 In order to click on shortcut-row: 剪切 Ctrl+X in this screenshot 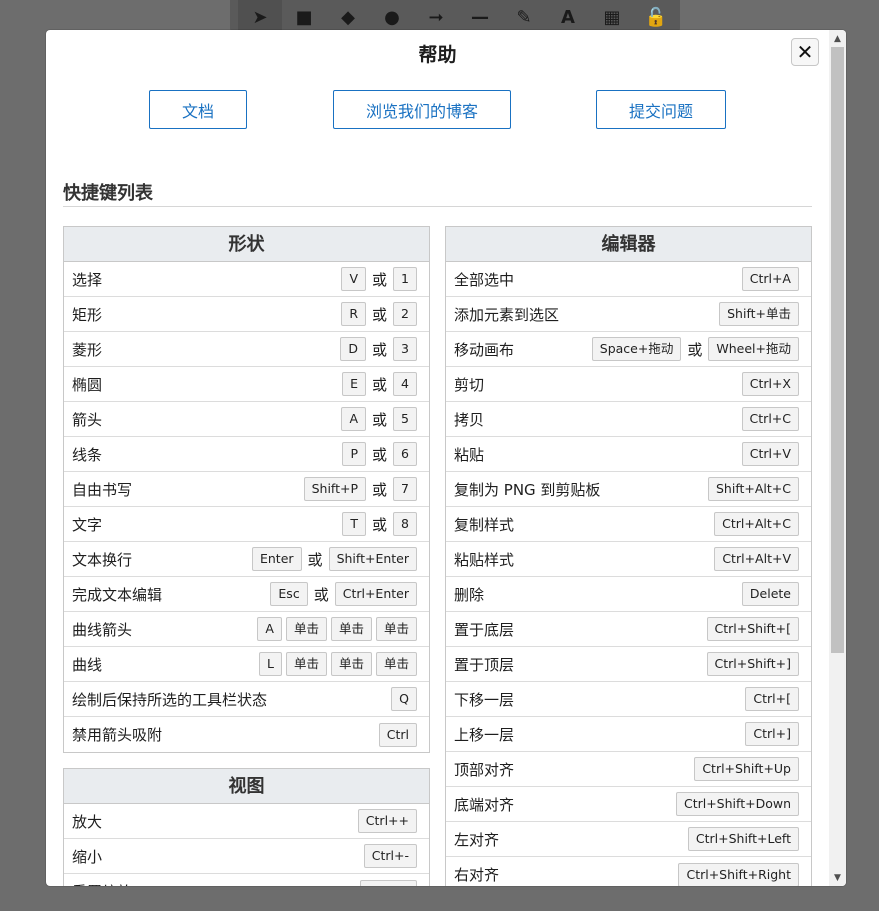, I will do `click(628, 384)`.